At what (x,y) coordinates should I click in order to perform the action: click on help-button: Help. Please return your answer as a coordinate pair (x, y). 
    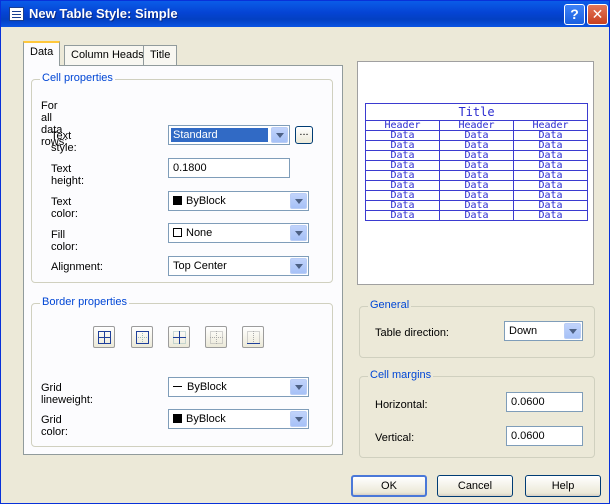
    Looking at the image, I should click on (563, 486).